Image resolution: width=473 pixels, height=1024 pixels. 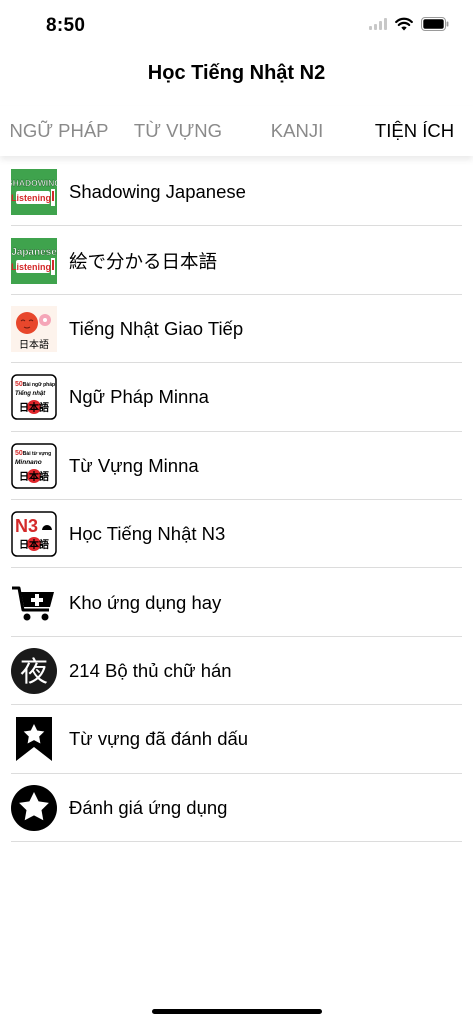 What do you see at coordinates (30, 393) in the screenshot?
I see `svg-text: Tiếng nhật` at bounding box center [30, 393].